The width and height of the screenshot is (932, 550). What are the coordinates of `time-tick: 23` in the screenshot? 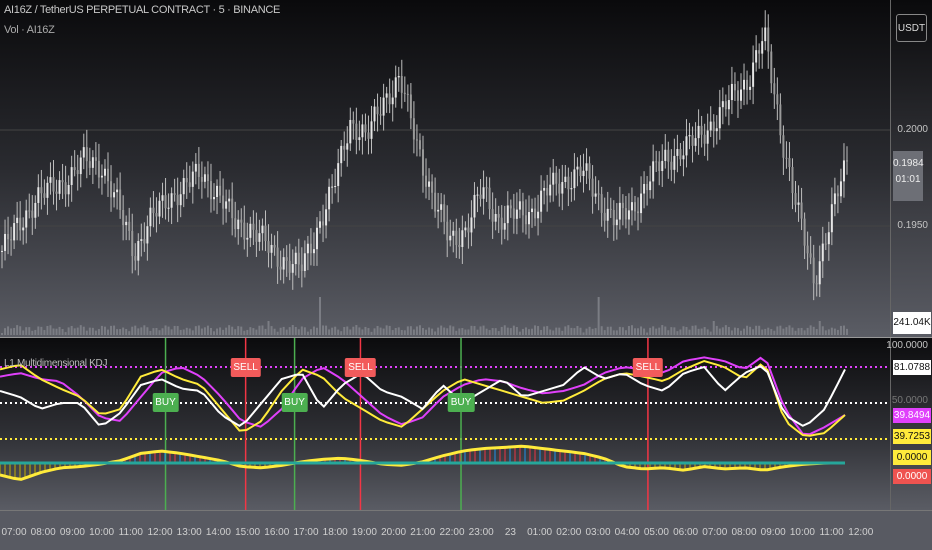 It's located at (510, 532).